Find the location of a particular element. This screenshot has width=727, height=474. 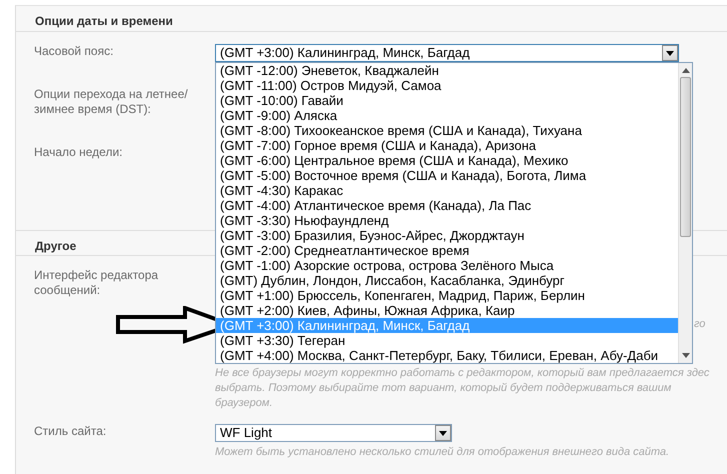

scroll-up-icon is located at coordinates (686, 70).